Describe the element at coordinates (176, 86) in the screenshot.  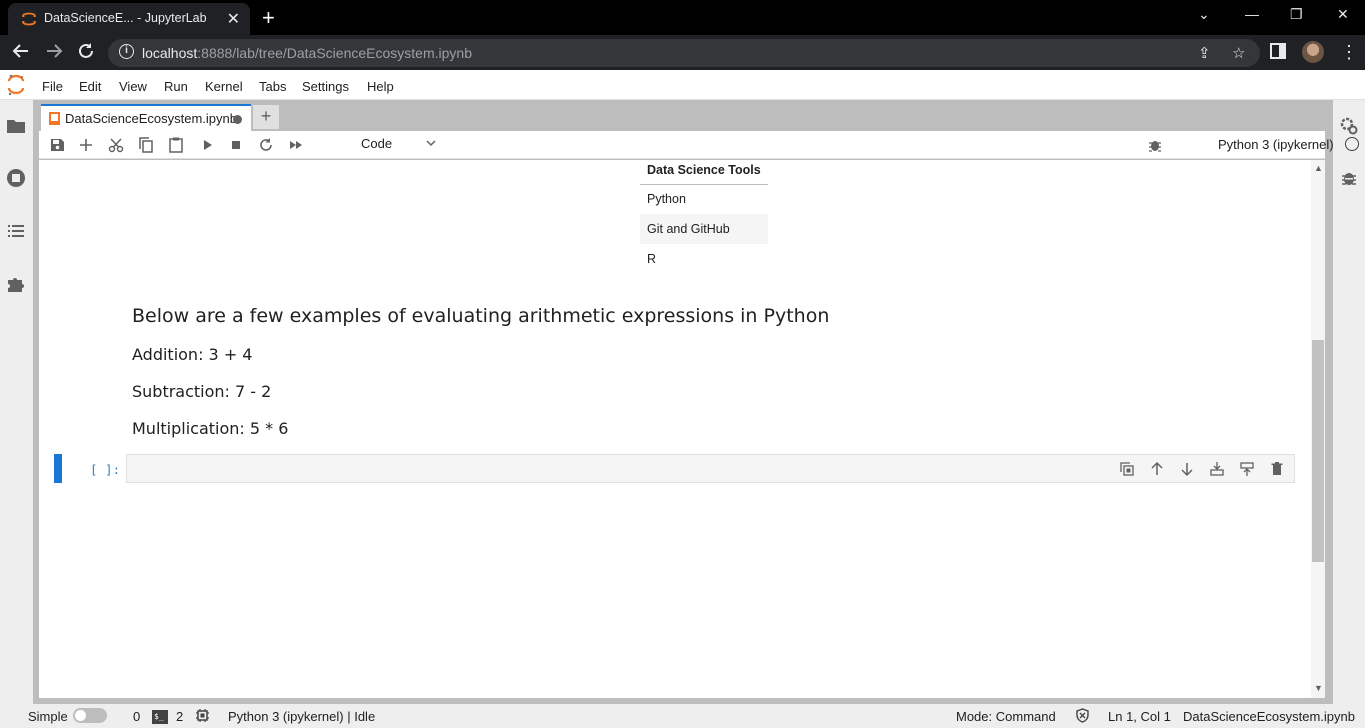
I see `menu-run: Run` at that location.